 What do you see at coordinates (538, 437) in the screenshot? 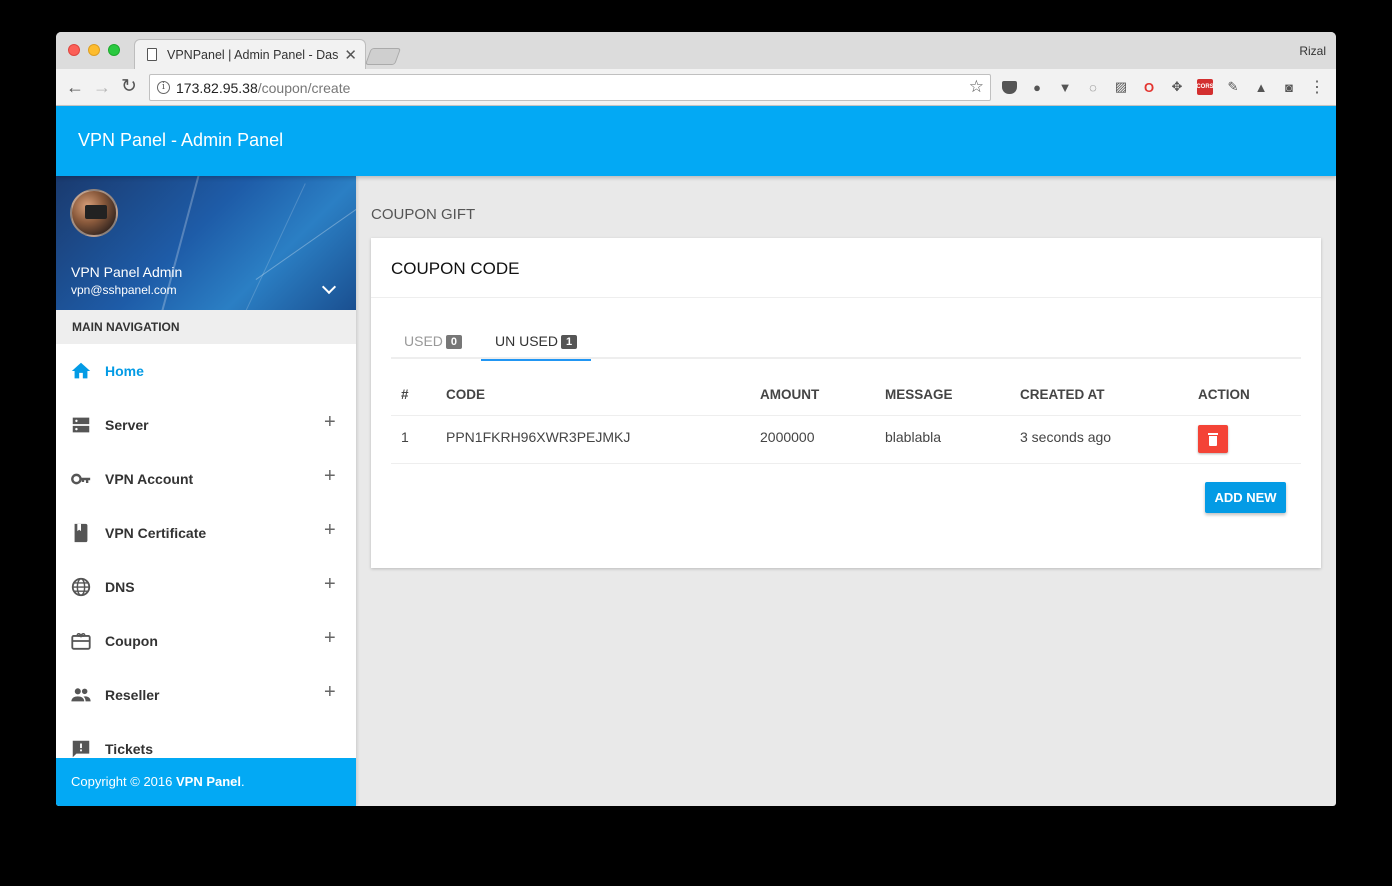
I see `coupon-code: PPN1FKRH96XWR3PEJMKJ` at bounding box center [538, 437].